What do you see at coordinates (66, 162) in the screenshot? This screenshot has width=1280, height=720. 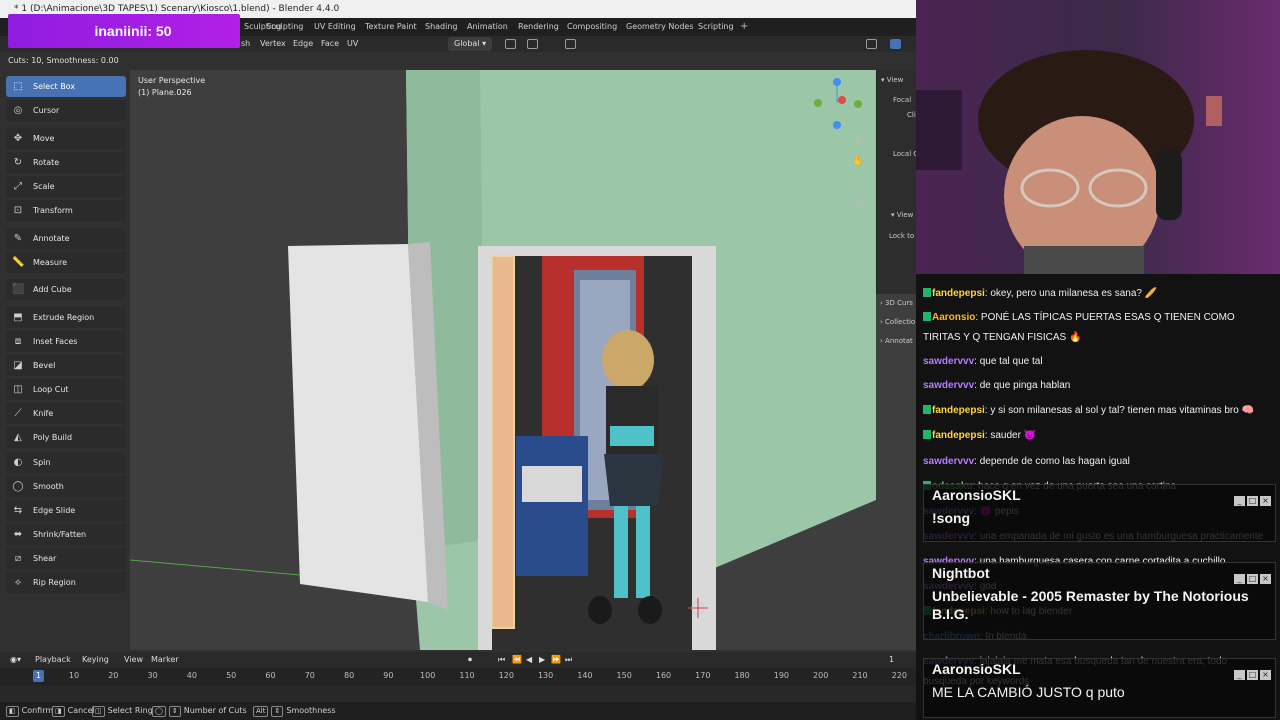 I see `tool-rotate: ↻ Rotate` at bounding box center [66, 162].